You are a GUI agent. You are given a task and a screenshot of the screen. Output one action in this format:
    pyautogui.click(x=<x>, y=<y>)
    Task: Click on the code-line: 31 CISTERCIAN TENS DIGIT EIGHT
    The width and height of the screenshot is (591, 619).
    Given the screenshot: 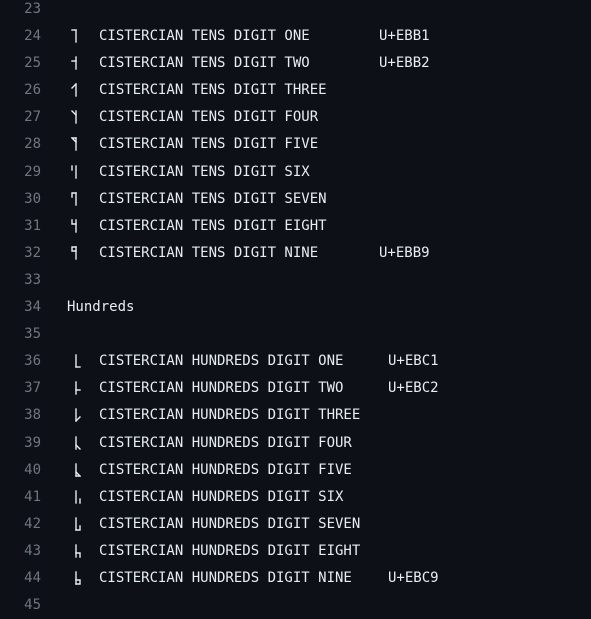 What is the action you would take?
    pyautogui.click(x=295, y=226)
    